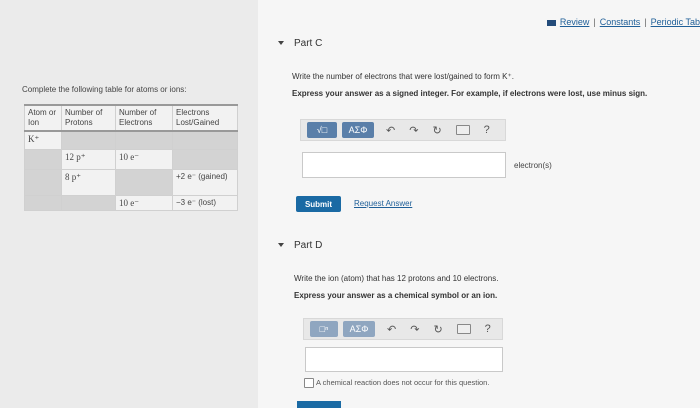 The height and width of the screenshot is (408, 700). I want to click on table-row: 8 p⁺ +2 e⁻ (gained), so click(131, 182).